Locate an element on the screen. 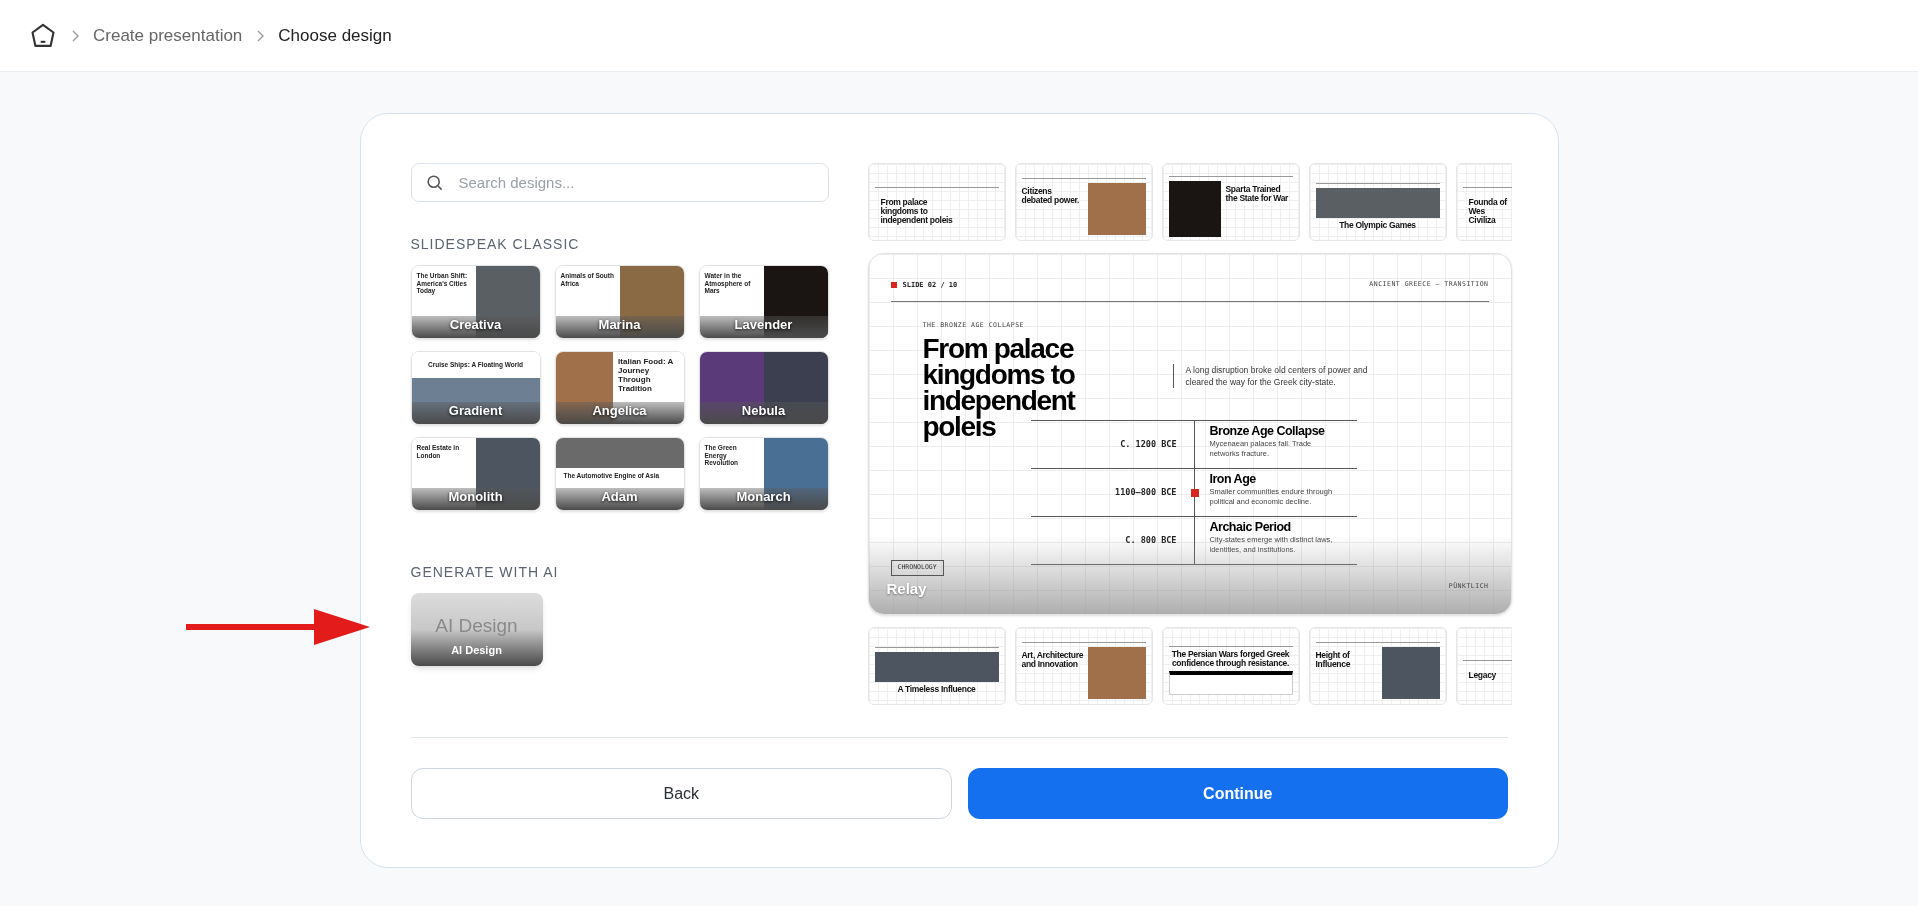 The width and height of the screenshot is (1918, 906). slide-summary: A long disruption broke old centers of power and cleared the way for the Greek city-state. is located at coordinates (1277, 375).